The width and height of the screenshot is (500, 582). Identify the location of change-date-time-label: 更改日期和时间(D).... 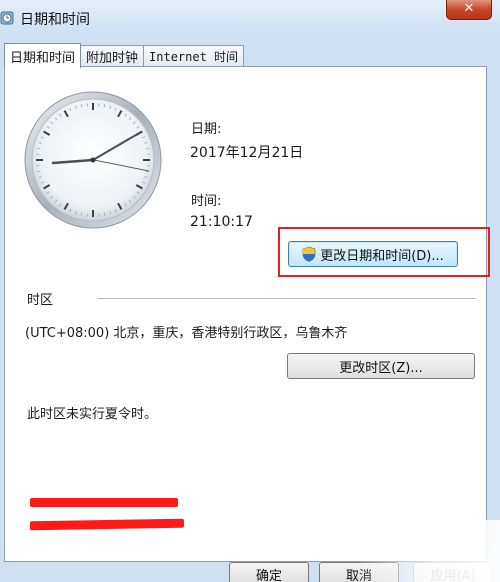
(382, 256).